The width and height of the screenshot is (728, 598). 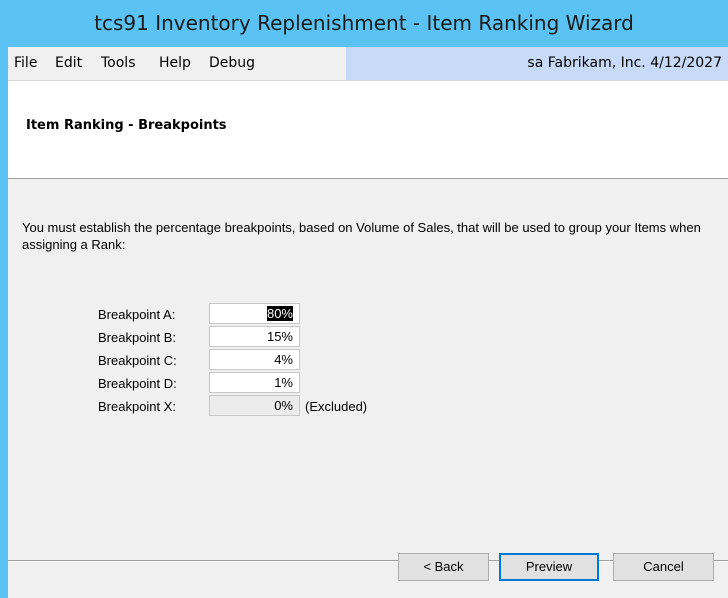 I want to click on breakpoint-c-label: Breakpoint C:, so click(x=137, y=360).